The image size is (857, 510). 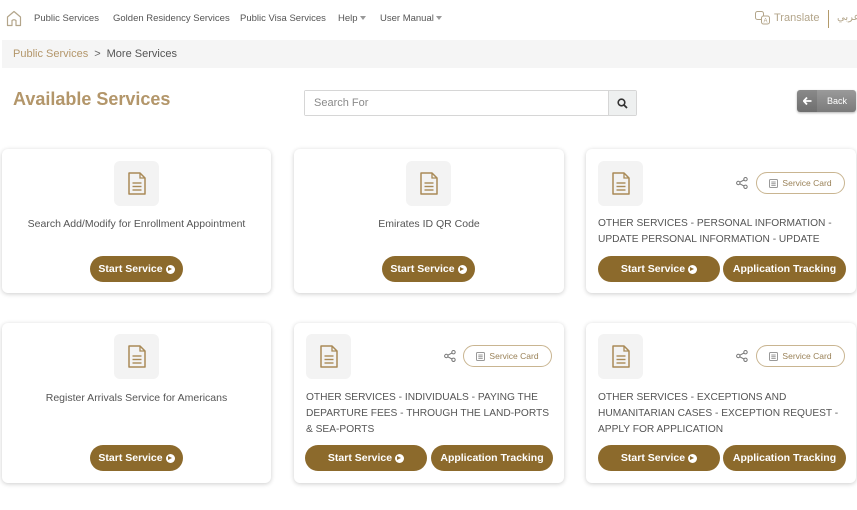 I want to click on nav-user-manual: User Manual, so click(x=411, y=18).